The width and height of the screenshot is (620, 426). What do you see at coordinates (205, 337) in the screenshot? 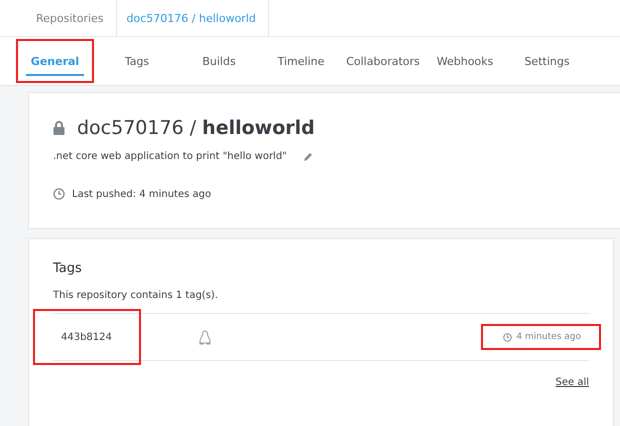
I see `penguin-icon` at bounding box center [205, 337].